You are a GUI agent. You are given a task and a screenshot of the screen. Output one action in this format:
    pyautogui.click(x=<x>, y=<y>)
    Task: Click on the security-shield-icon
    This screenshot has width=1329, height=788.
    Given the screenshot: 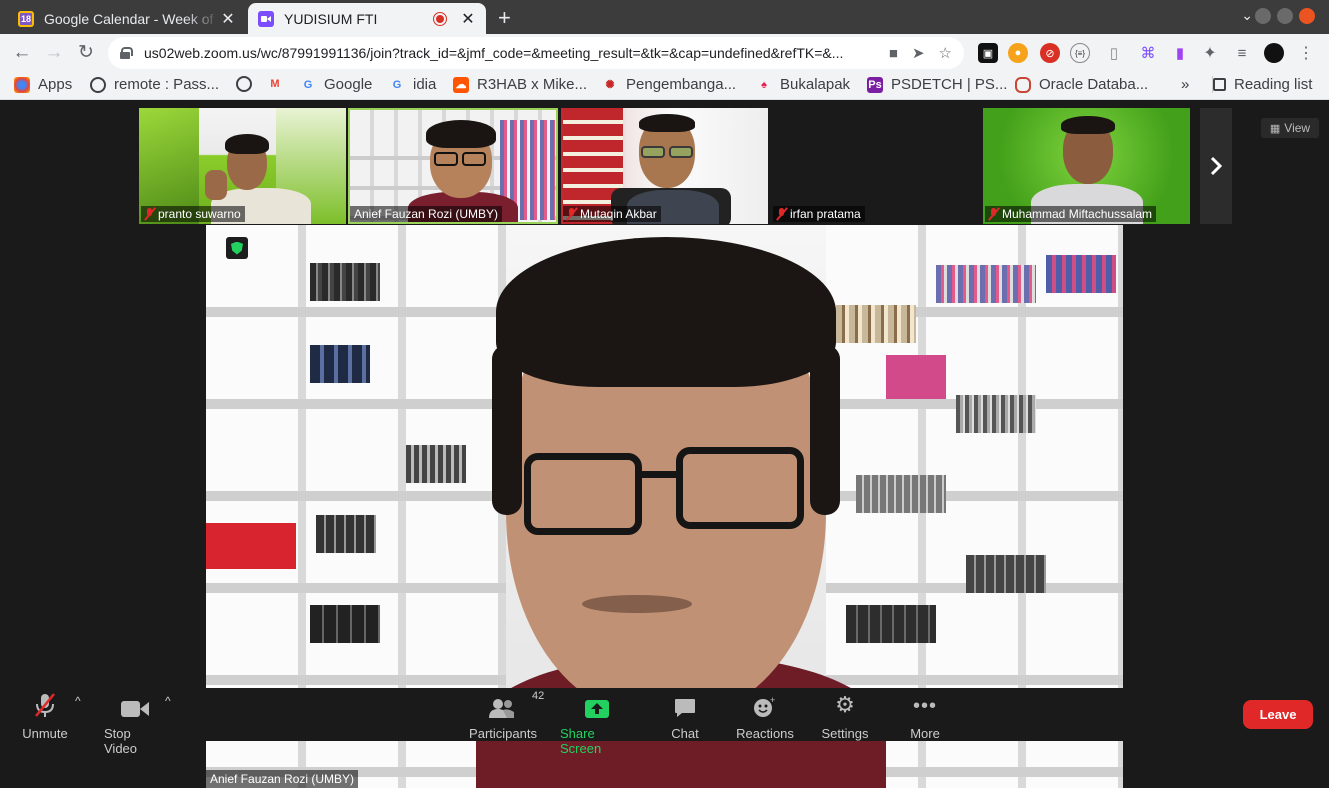 What is the action you would take?
    pyautogui.click(x=237, y=248)
    